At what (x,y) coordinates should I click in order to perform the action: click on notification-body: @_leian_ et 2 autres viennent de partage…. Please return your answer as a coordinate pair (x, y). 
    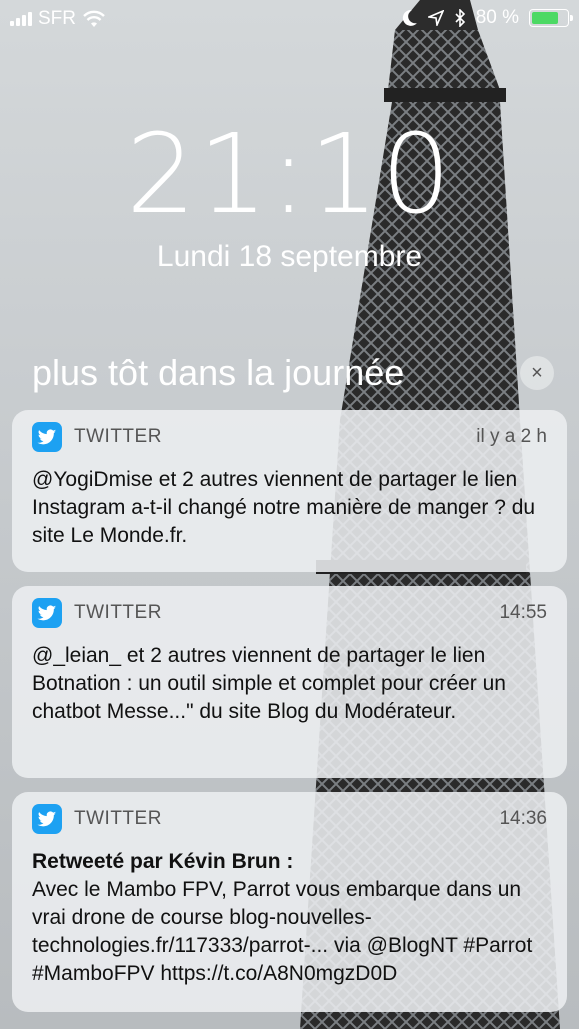
    Looking at the image, I should click on (269, 683).